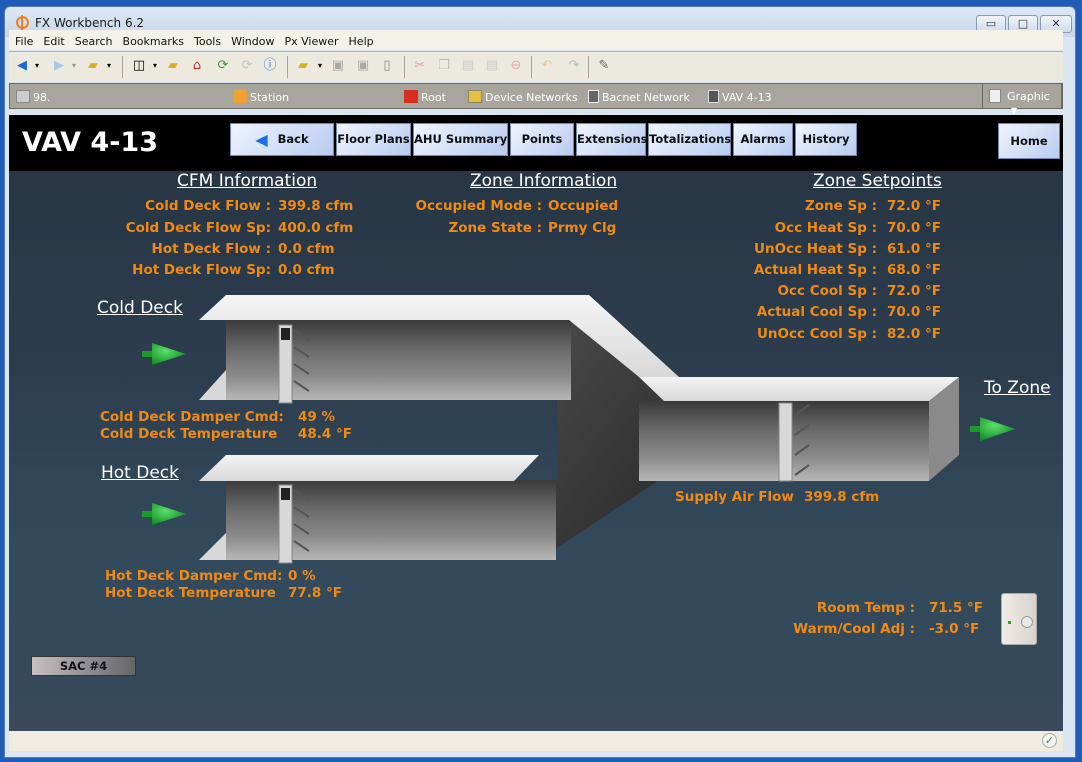  Describe the element at coordinates (310, 40) in the screenshot. I see `menu-px-viewer: Px Viewer` at that location.